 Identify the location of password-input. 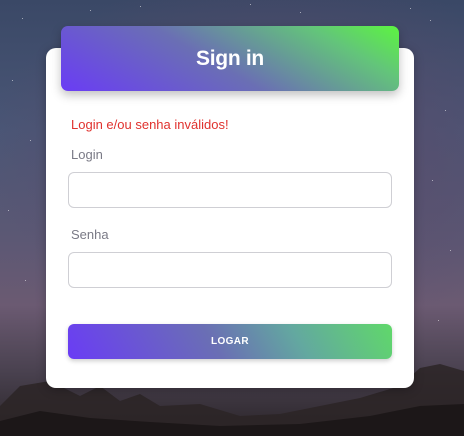
(230, 270).